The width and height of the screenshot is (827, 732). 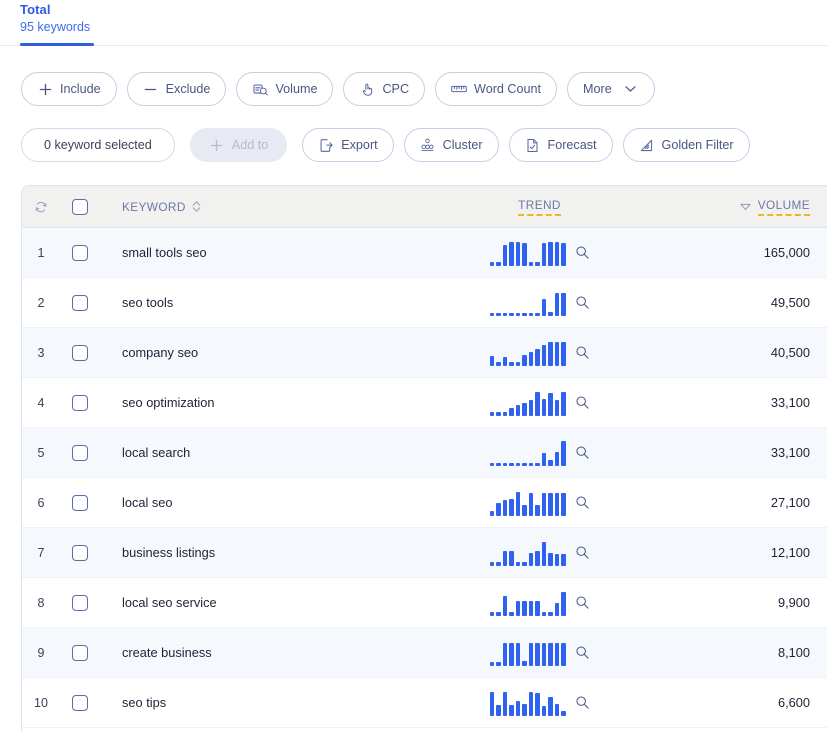 I want to click on selection-count-label: 0 keyword selected, so click(x=98, y=145).